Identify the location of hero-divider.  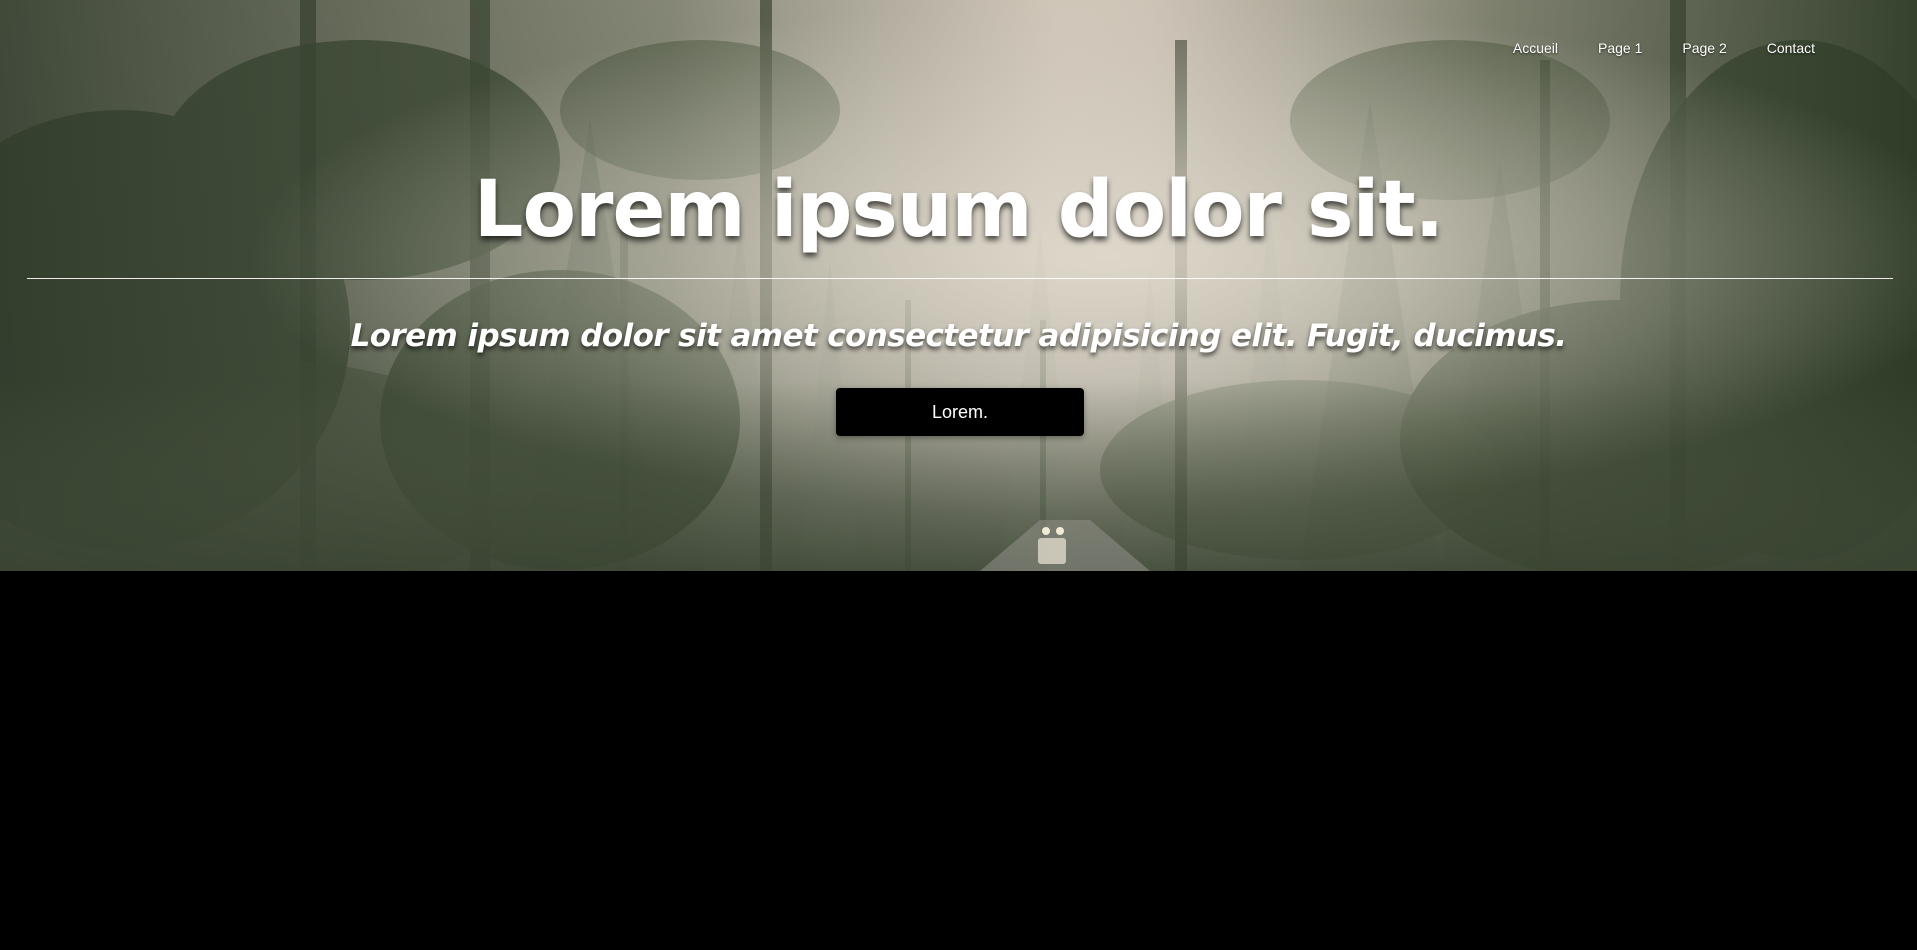
(960, 278).